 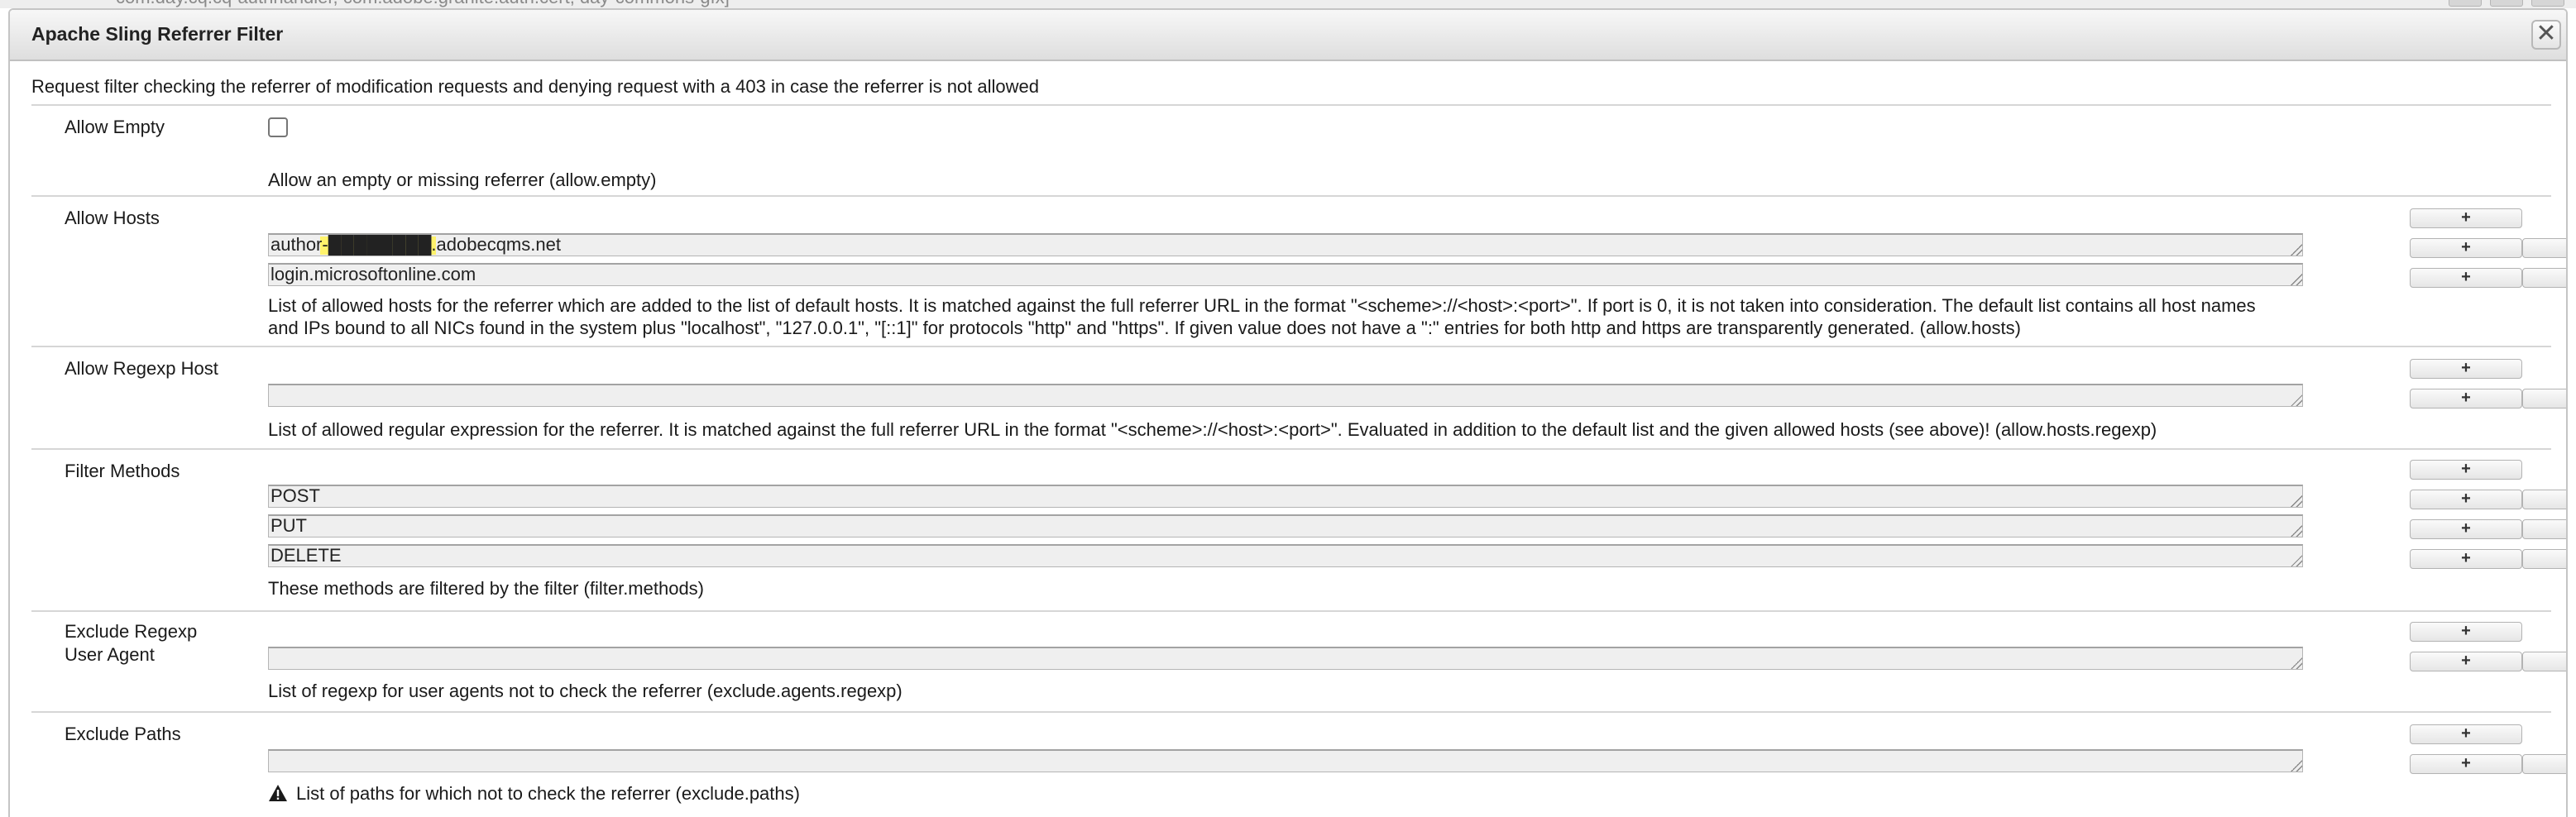 I want to click on exclude-regexp-user-agent-label: Exclude Regexp User Agent, so click(x=131, y=643).